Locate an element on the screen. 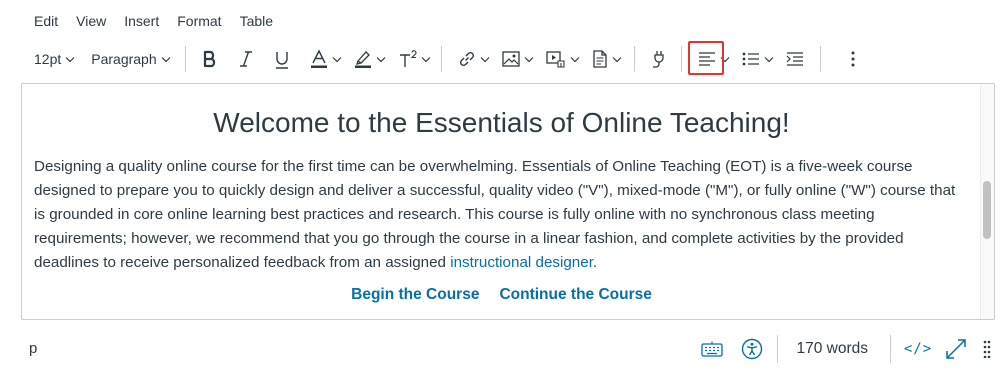  menu-view: View is located at coordinates (91, 21).